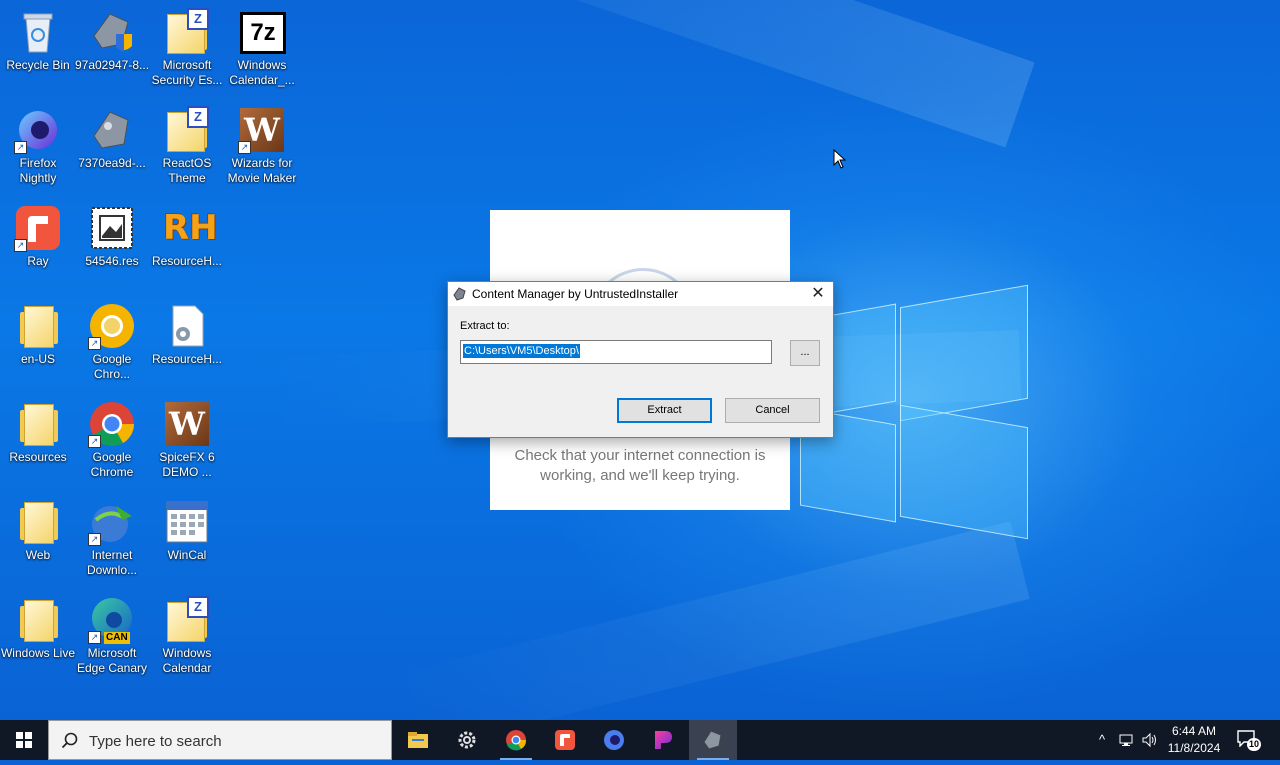 The height and width of the screenshot is (765, 1280). Describe the element at coordinates (840, 158) in the screenshot. I see `mouse-cursor-icon` at that location.